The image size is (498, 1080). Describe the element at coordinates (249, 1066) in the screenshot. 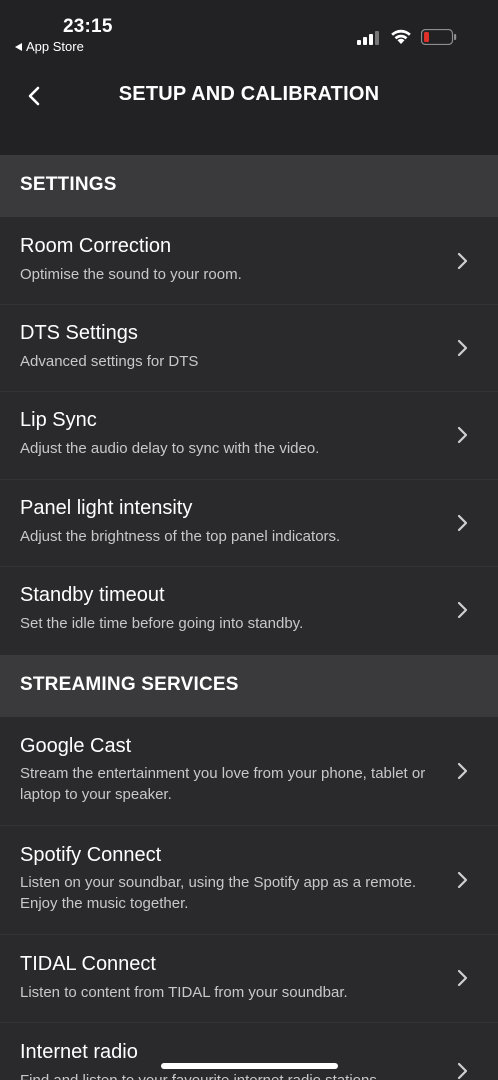

I see `home-indicator` at that location.